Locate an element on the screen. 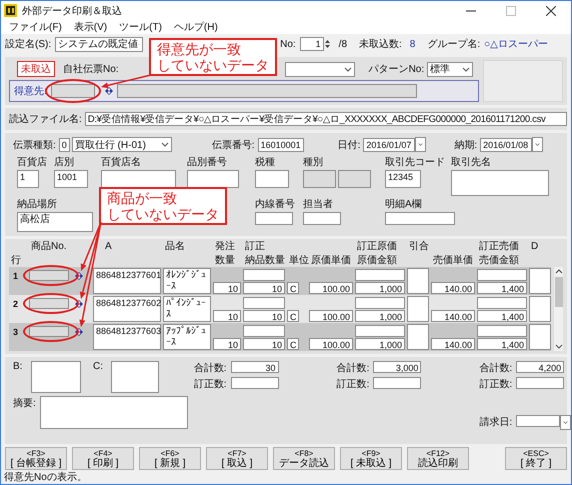 Image resolution: width=572 pixels, height=485 pixels. date-field: 2016/01/07 is located at coordinates (389, 145).